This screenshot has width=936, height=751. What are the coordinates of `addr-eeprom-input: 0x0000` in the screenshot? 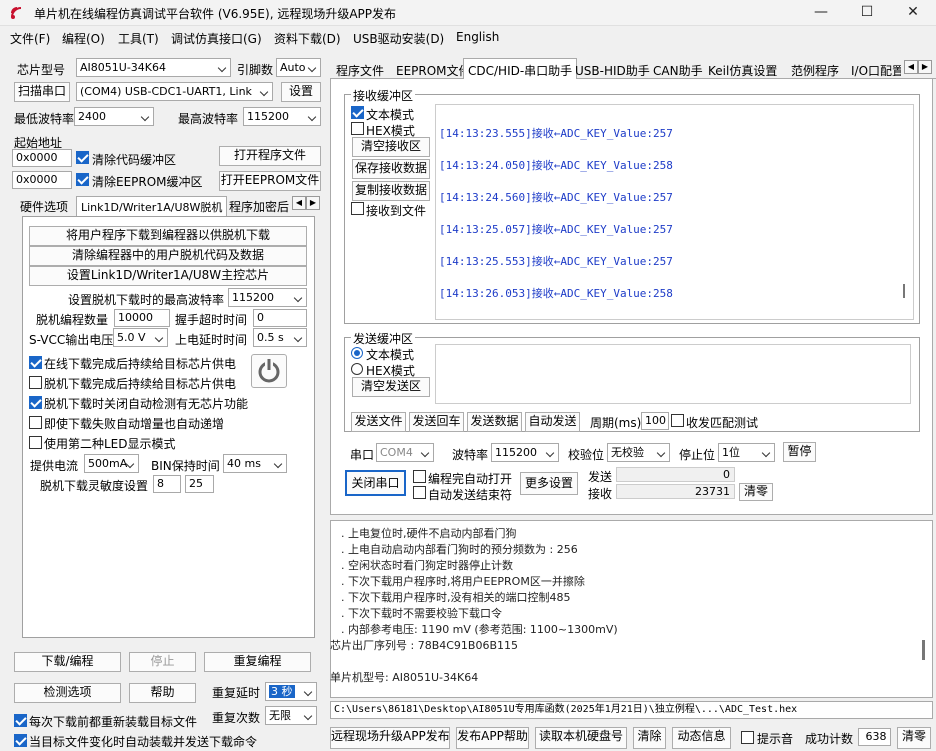 It's located at (42, 180).